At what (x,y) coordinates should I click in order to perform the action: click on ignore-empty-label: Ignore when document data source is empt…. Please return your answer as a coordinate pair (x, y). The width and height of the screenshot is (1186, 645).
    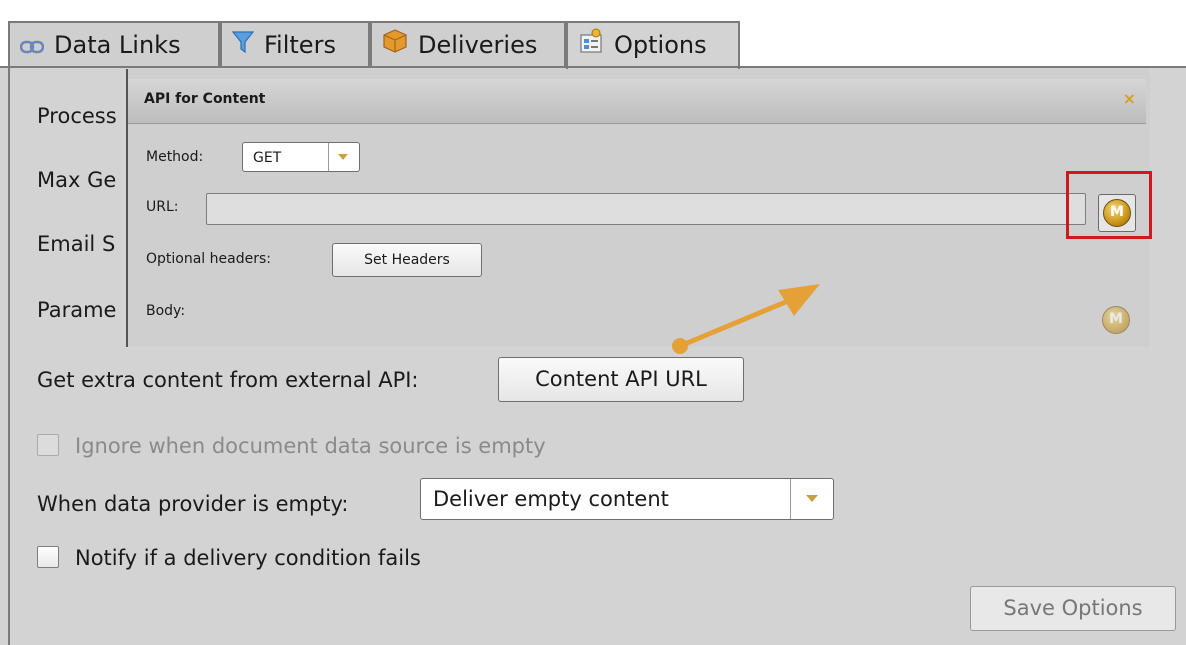
    Looking at the image, I should click on (310, 446).